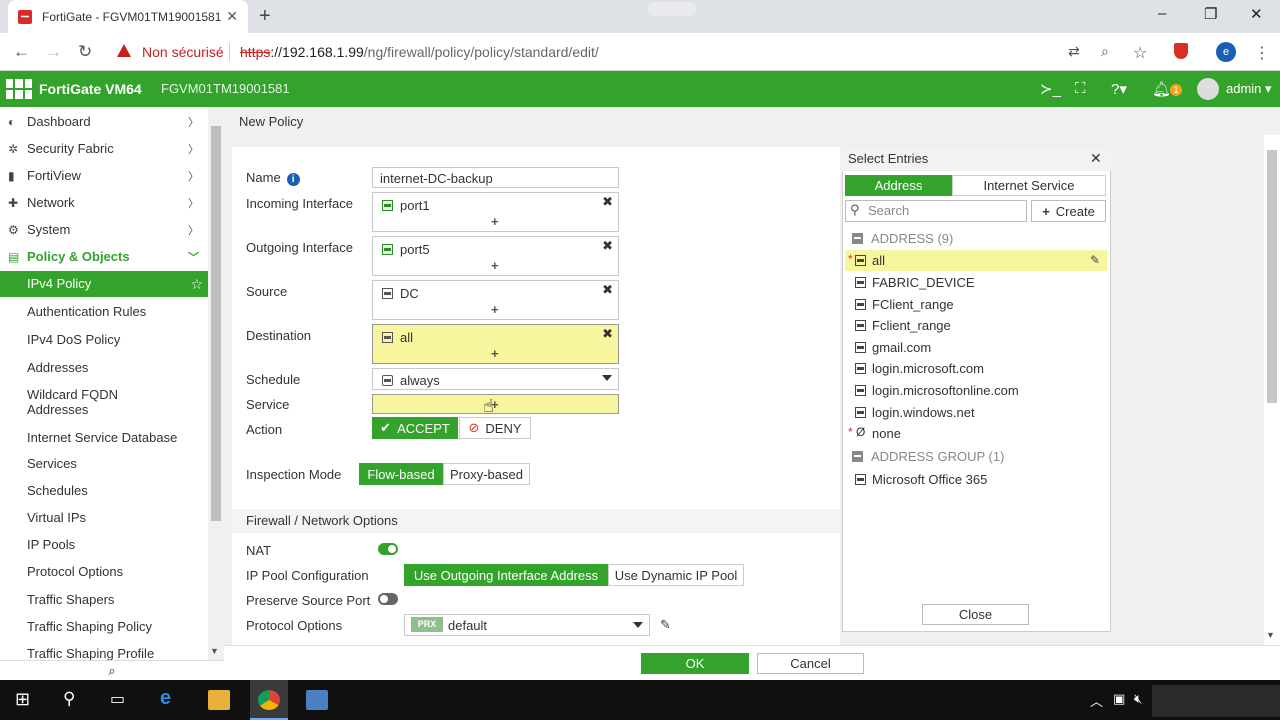  Describe the element at coordinates (1096, 700) in the screenshot. I see `tray-overflow-icon: ︿` at that location.